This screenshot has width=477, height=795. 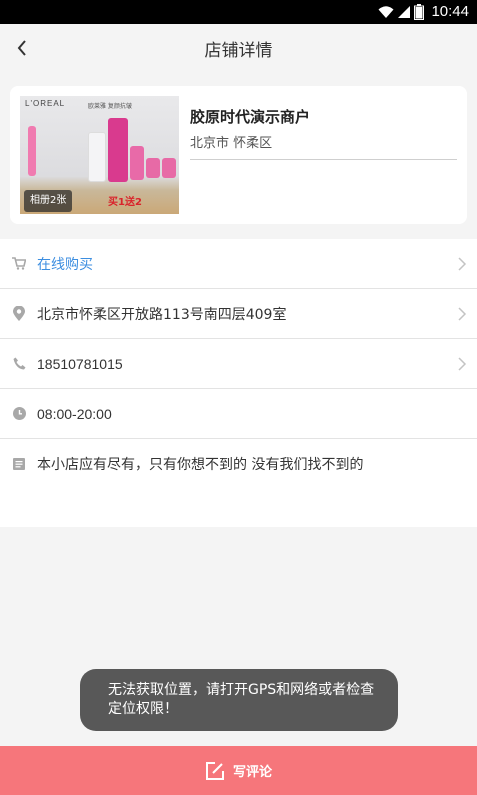 I want to click on location-error-toast: 无法获取位置，请打开GPS和网络或者检查定位权限！, so click(x=239, y=700).